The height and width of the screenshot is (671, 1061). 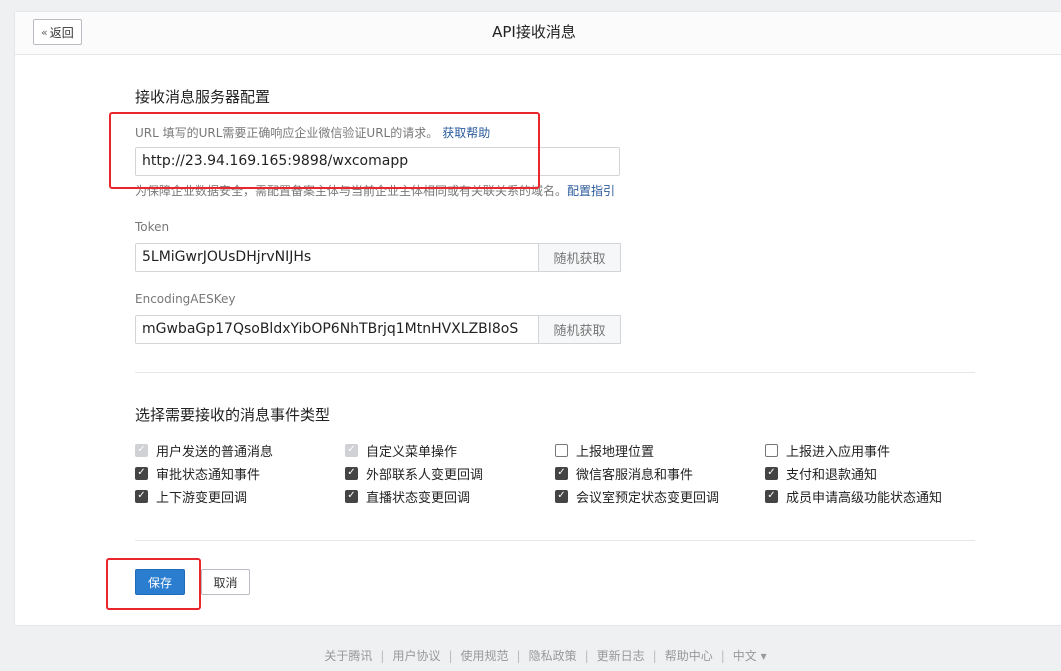 I want to click on event-checkbox-item: ✓ 外部联系人变更回调, so click(x=450, y=473).